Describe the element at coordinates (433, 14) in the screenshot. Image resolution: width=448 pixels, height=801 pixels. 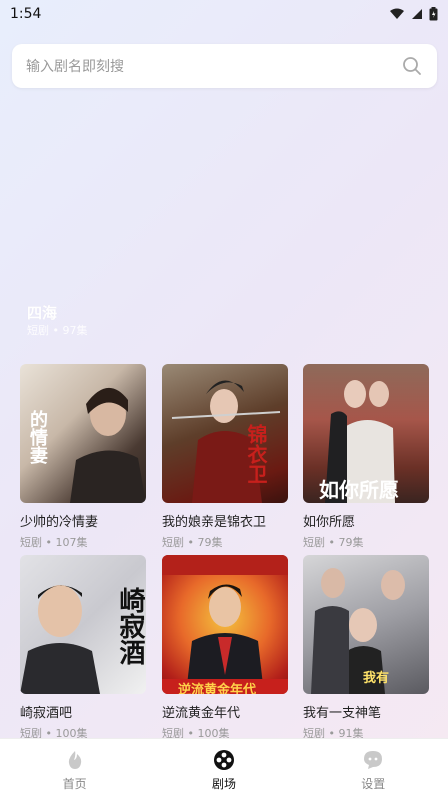
I see `battery-icon` at that location.